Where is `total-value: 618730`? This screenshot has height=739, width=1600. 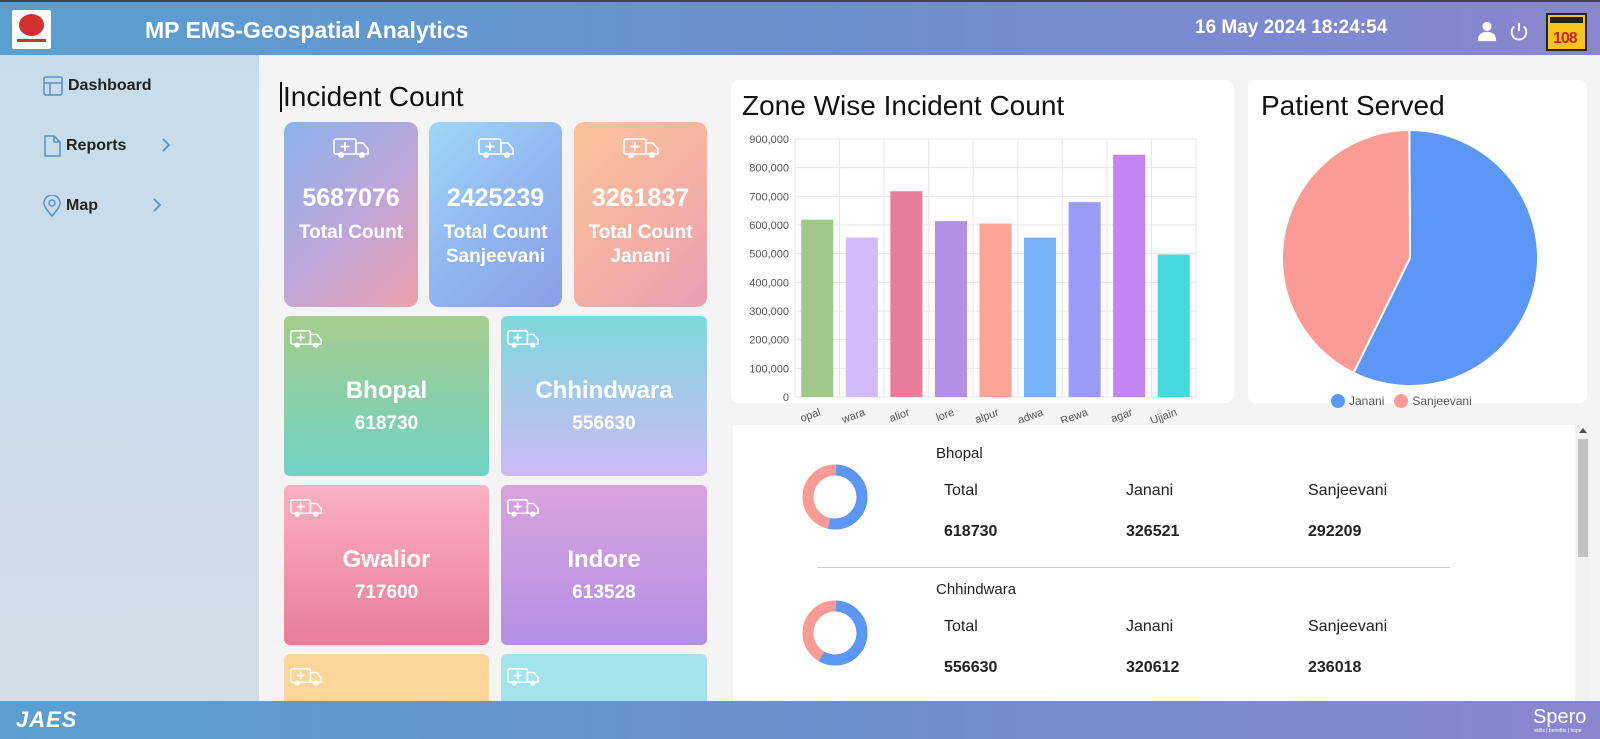
total-value: 618730 is located at coordinates (971, 531).